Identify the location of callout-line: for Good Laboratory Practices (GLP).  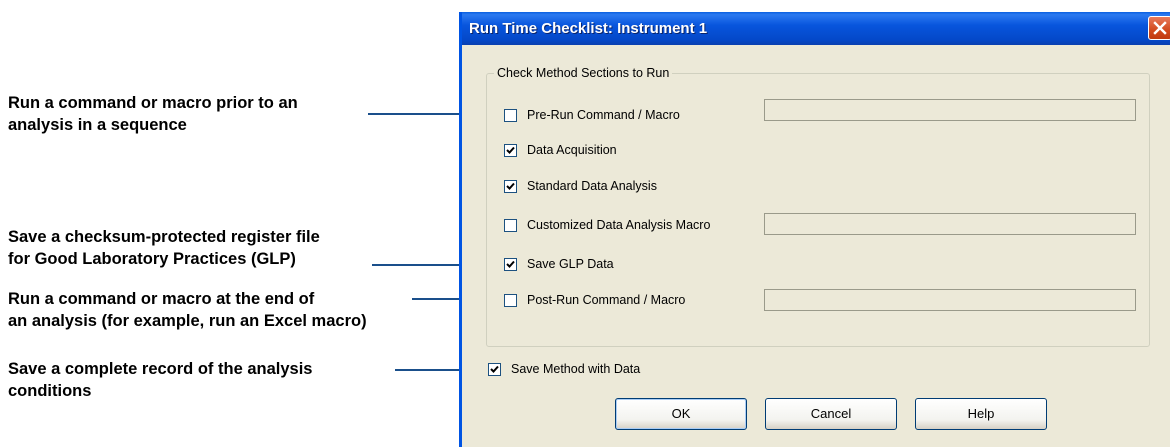
(152, 259).